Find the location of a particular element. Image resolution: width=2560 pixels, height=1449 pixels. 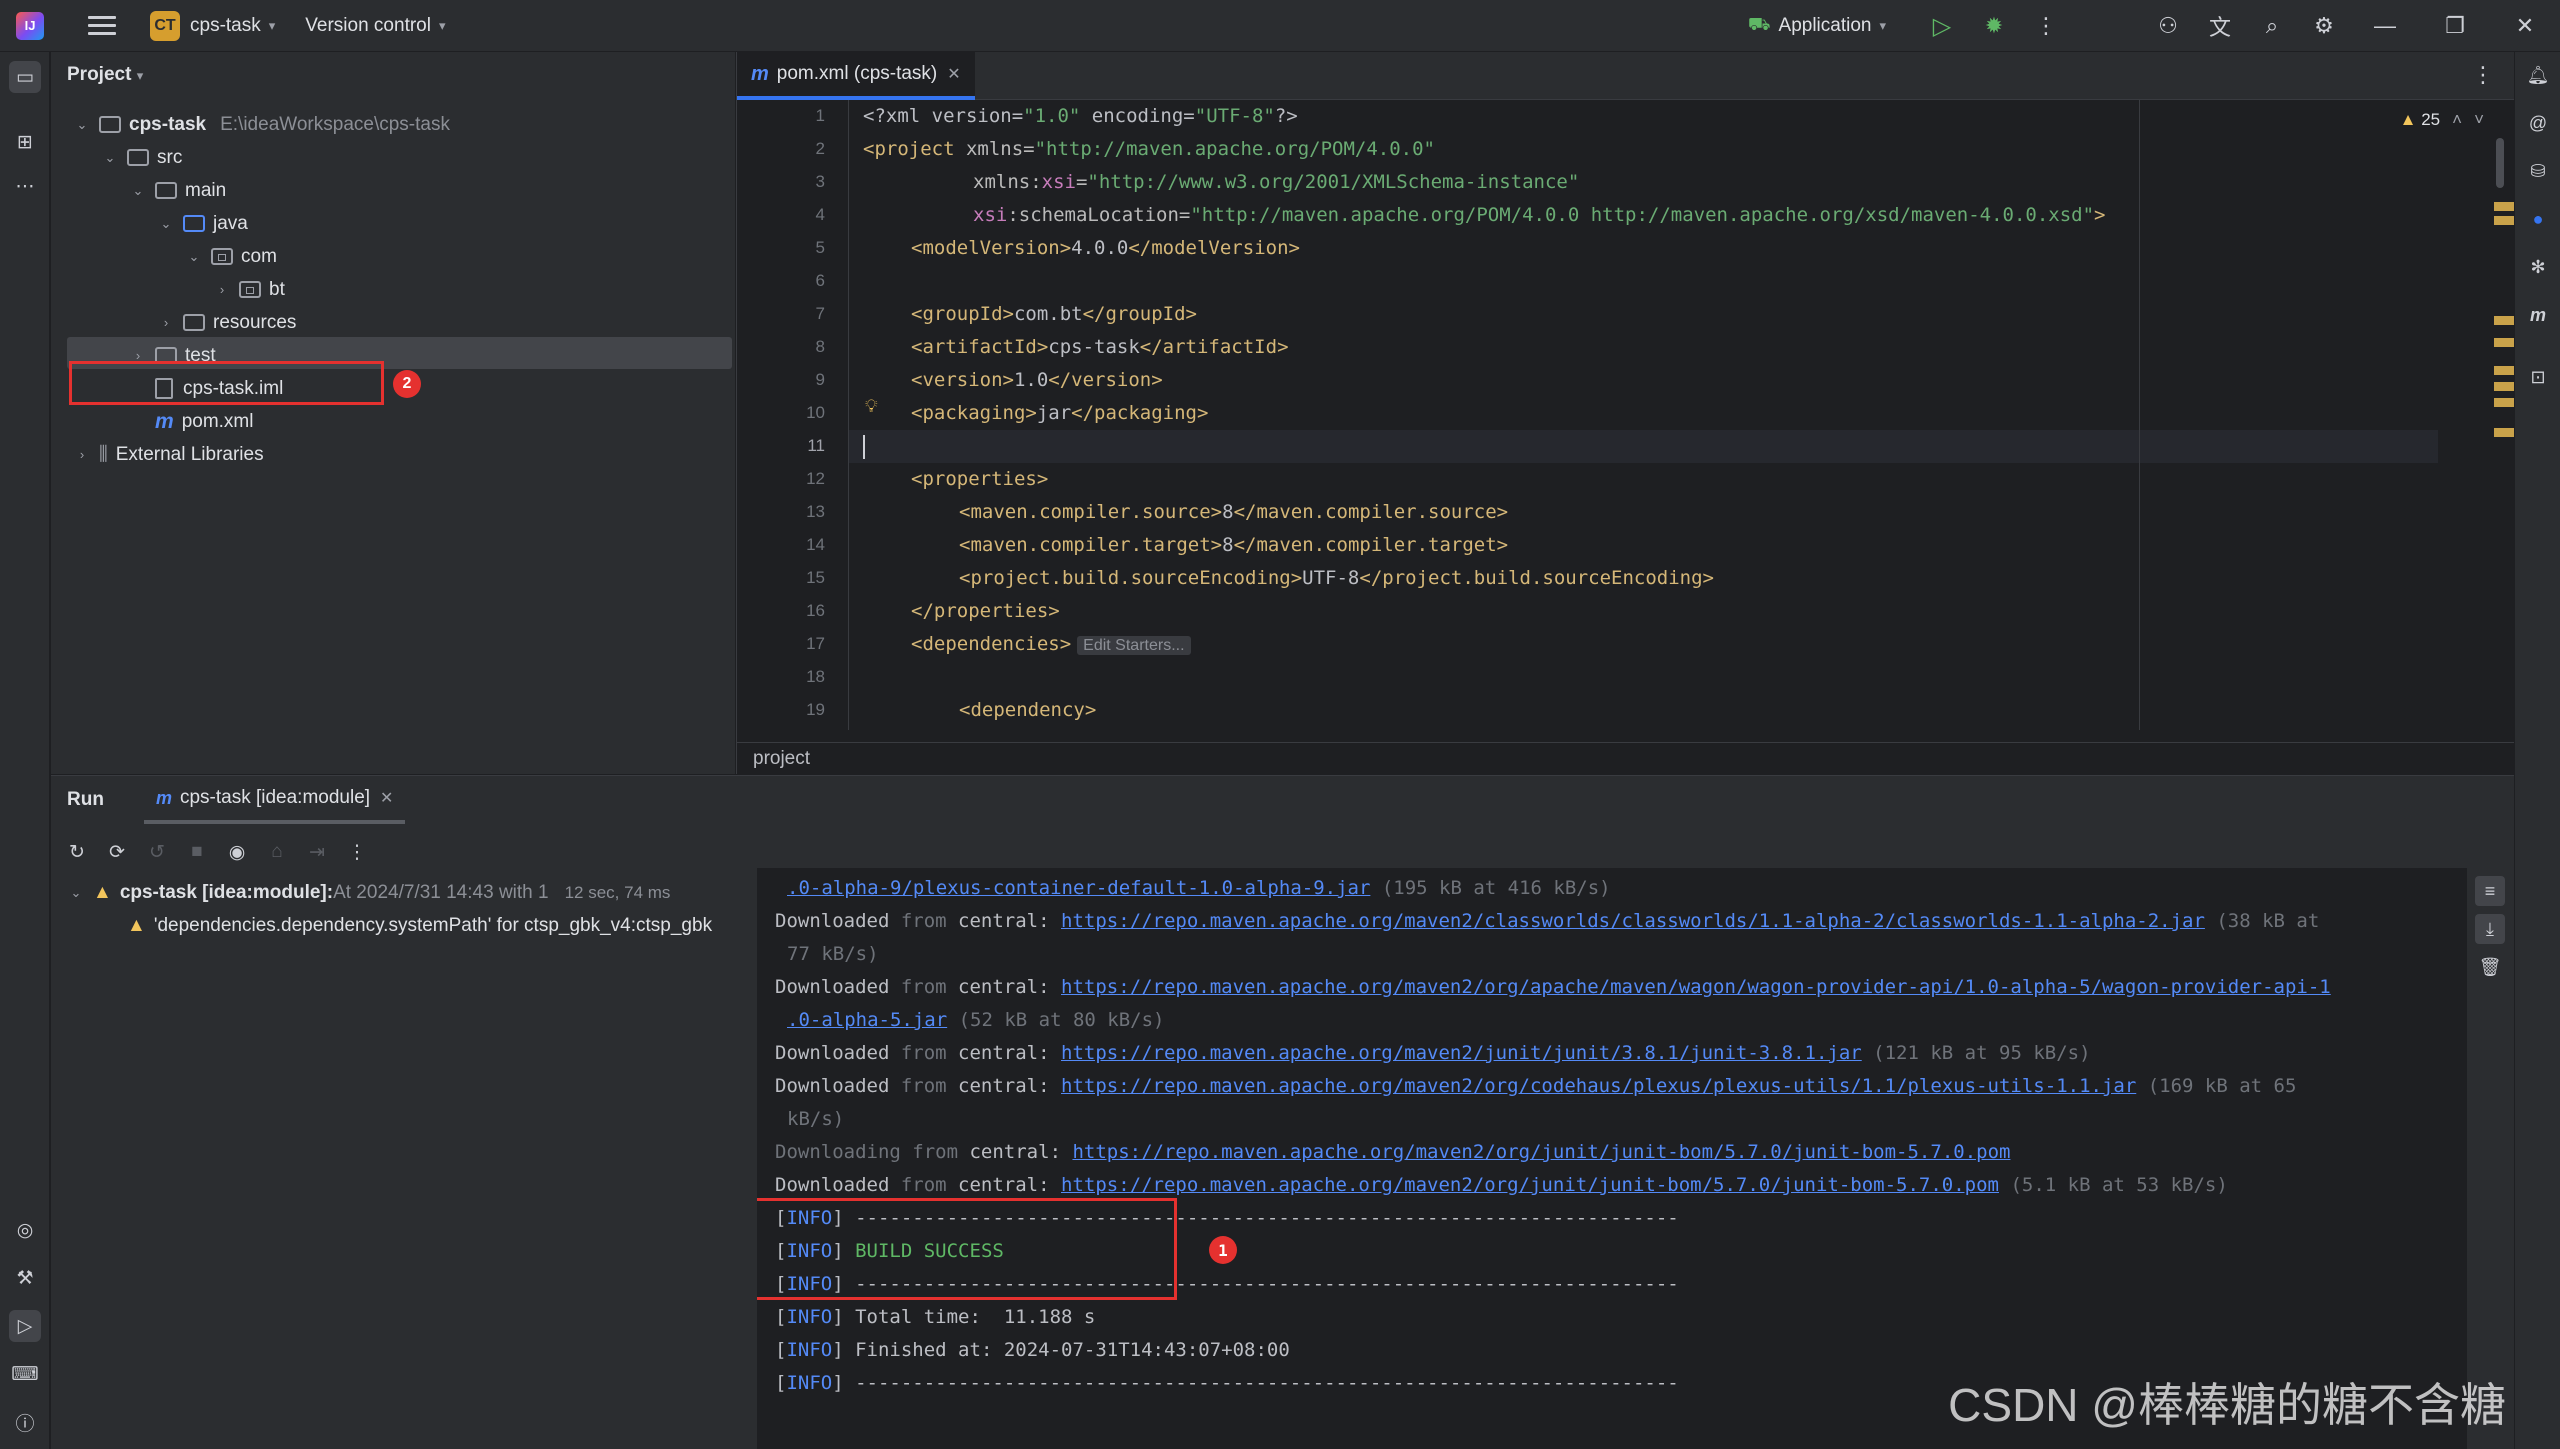

tab-pom-xml: m pom.xml (cps-task) ✕ is located at coordinates (856, 76).